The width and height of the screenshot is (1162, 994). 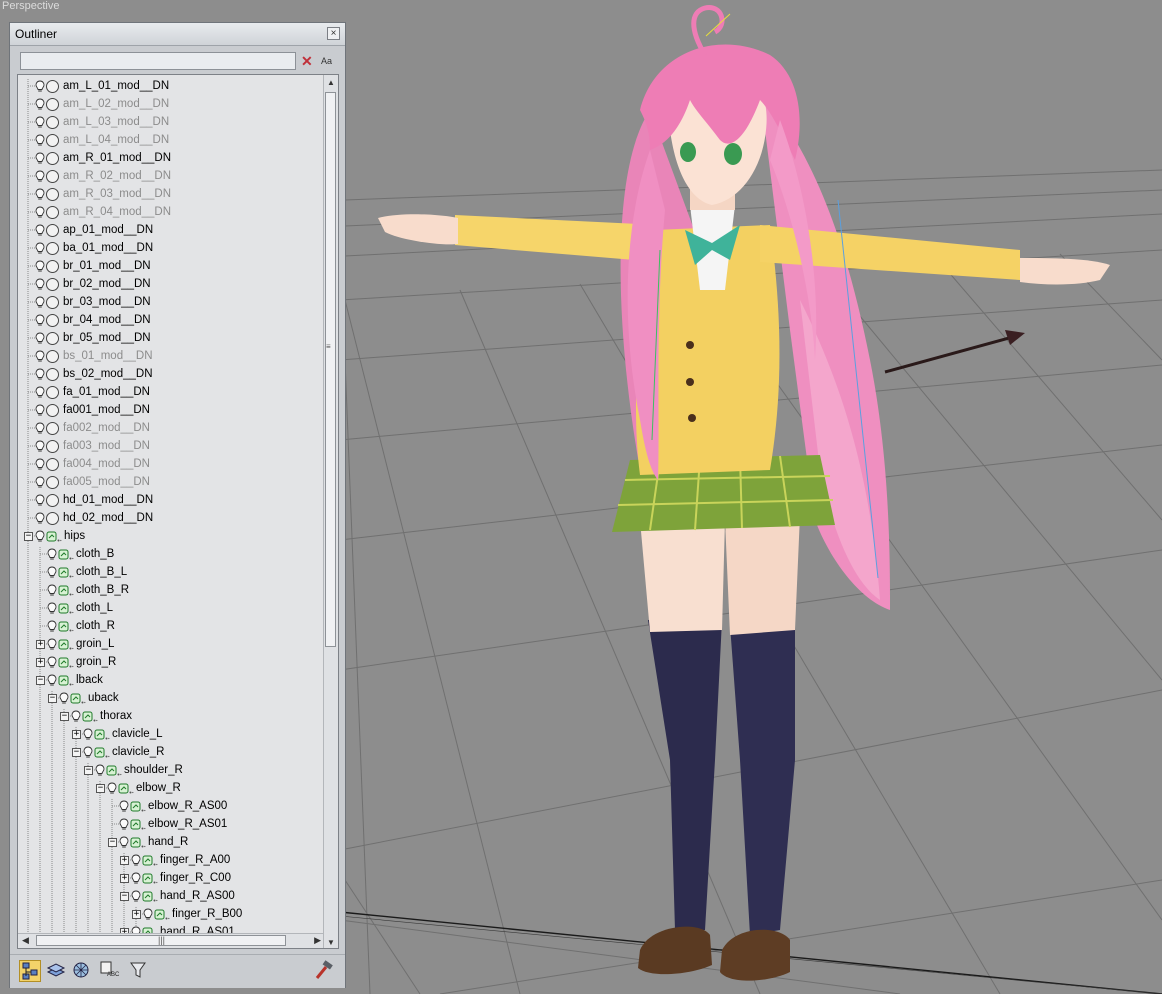 I want to click on tree-row: bs_01_mod__DN, so click(x=88, y=356).